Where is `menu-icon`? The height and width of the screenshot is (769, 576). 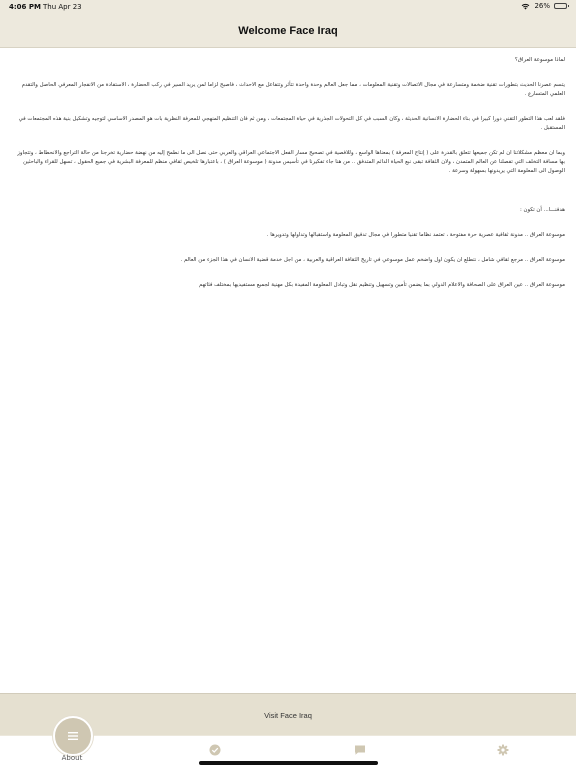 menu-icon is located at coordinates (73, 736).